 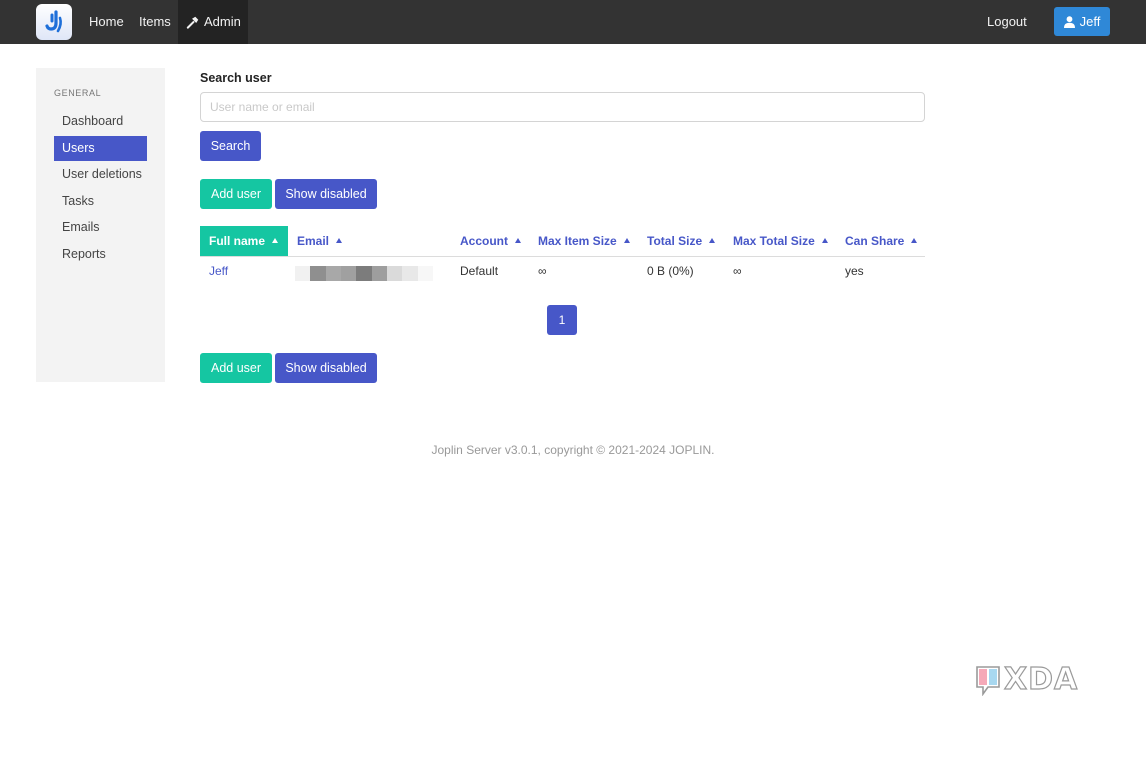 I want to click on user-max-item-size: ∞, so click(x=542, y=271).